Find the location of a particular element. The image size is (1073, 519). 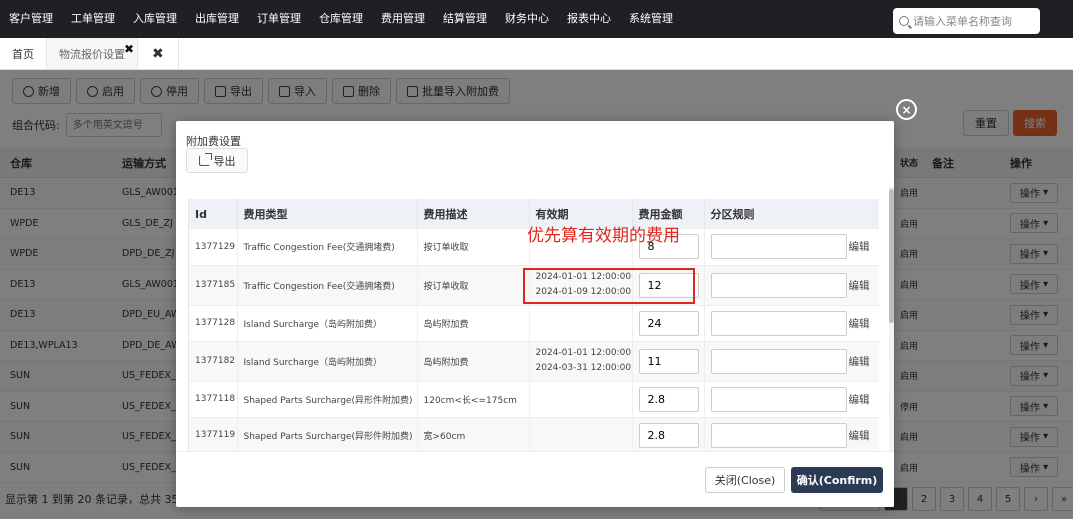

menu-system: 系统管理 is located at coordinates (651, 19).